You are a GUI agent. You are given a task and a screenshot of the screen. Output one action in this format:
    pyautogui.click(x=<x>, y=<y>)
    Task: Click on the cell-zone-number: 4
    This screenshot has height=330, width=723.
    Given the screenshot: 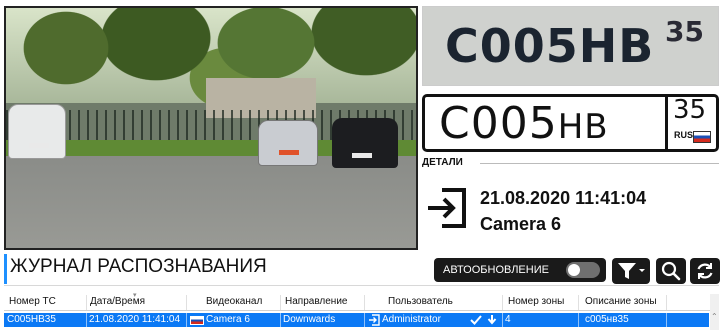 What is the action you would take?
    pyautogui.click(x=508, y=319)
    